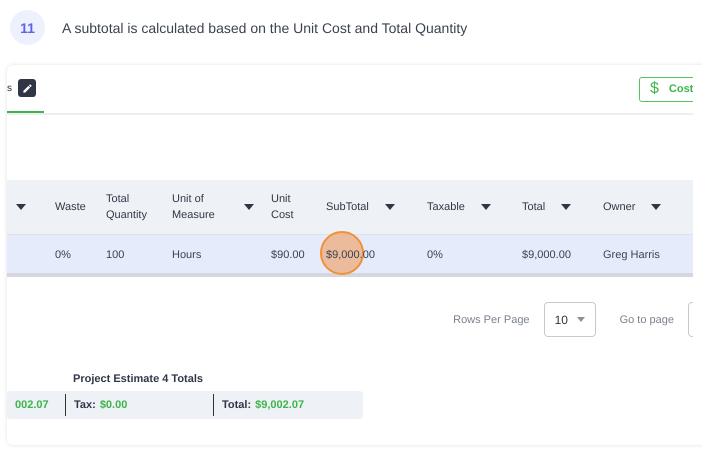 This screenshot has height=454, width=702. I want to click on total-figure: 002.07, so click(32, 405).